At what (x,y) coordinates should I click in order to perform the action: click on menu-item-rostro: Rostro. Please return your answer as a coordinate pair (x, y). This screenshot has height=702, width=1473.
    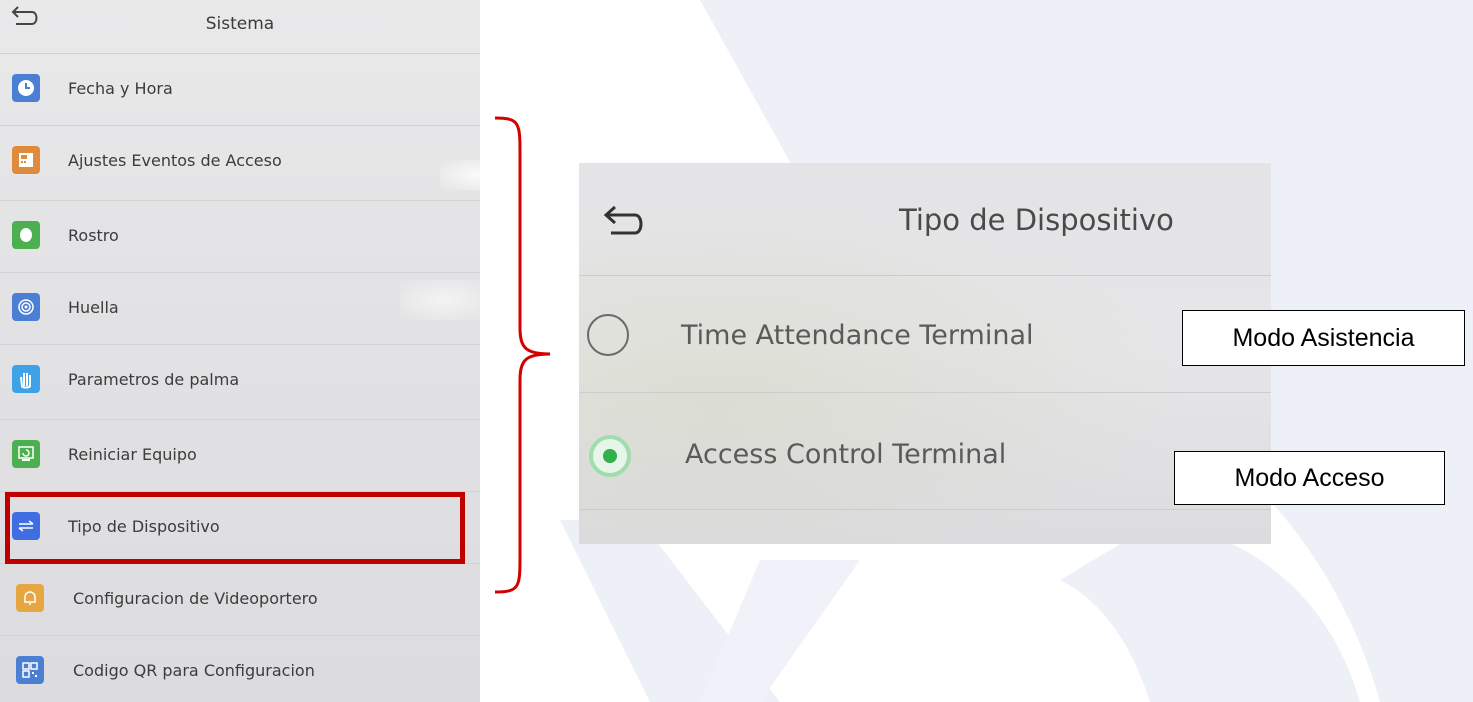
    Looking at the image, I should click on (240, 237).